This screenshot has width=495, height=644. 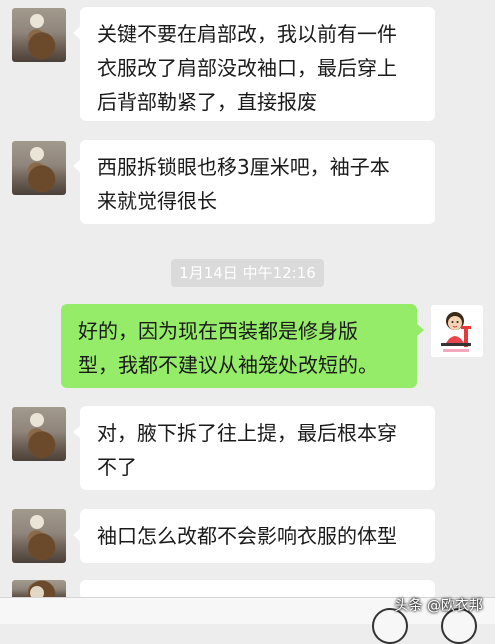 What do you see at coordinates (242, 346) in the screenshot?
I see `message-bubble-self: 好的，因为现在西装都是修身版 型，我都不建议从袖笼处改短的。` at bounding box center [242, 346].